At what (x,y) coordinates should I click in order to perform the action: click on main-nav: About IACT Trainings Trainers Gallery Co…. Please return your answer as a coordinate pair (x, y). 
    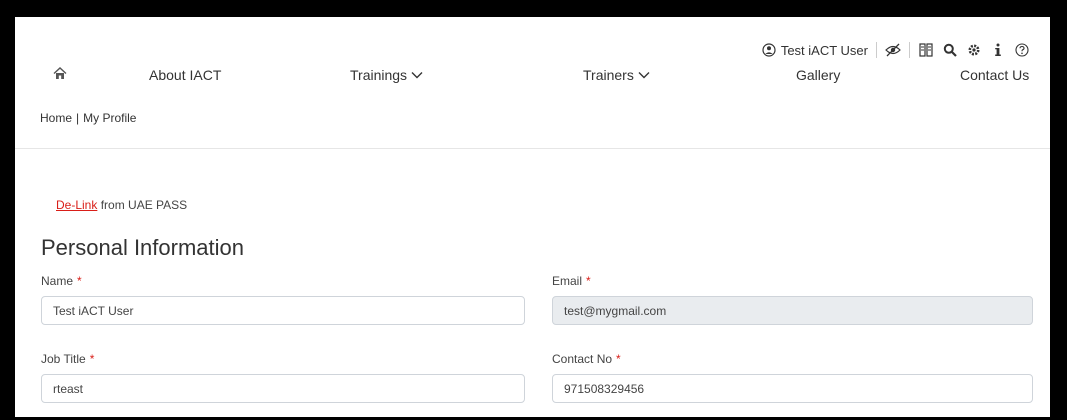
    Looking at the image, I should click on (532, 79).